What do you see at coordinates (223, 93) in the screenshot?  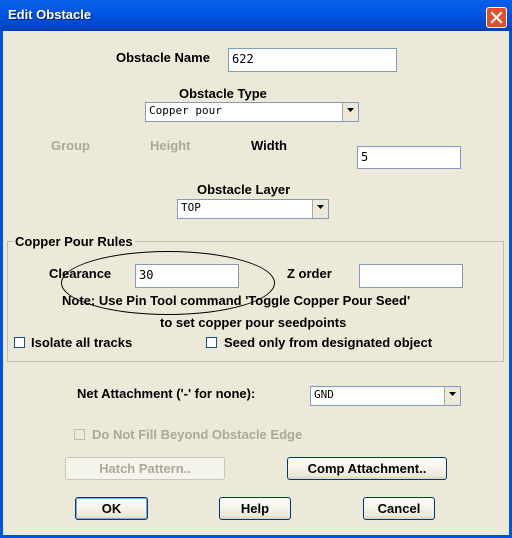 I see `obstacle-type-label: Obstacle Type` at bounding box center [223, 93].